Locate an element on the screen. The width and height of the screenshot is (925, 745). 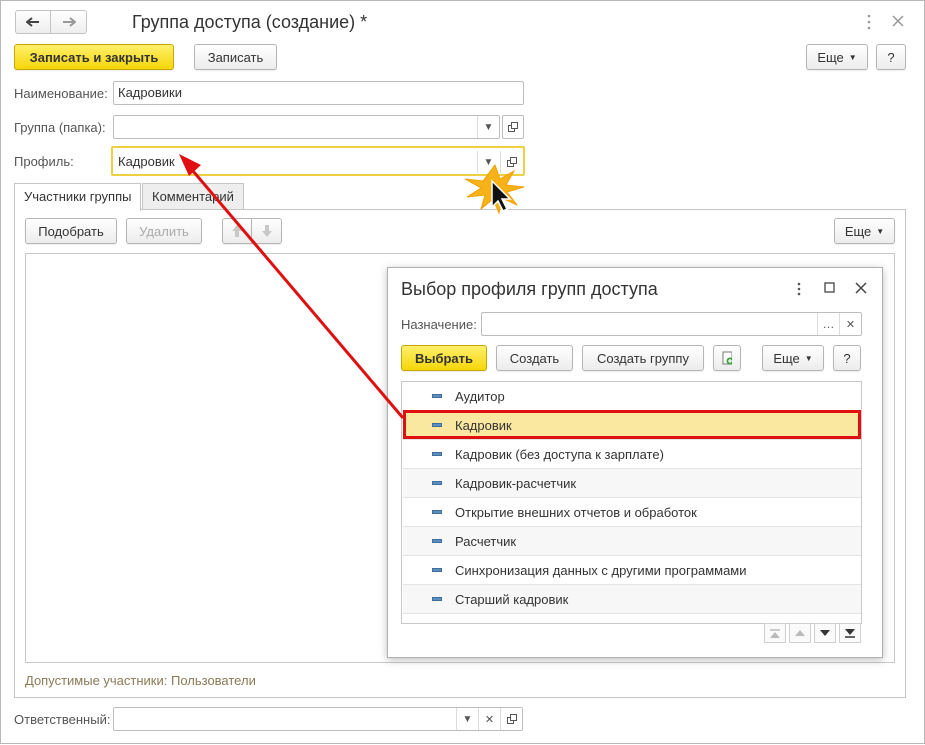
create-button: Создать is located at coordinates (534, 358).